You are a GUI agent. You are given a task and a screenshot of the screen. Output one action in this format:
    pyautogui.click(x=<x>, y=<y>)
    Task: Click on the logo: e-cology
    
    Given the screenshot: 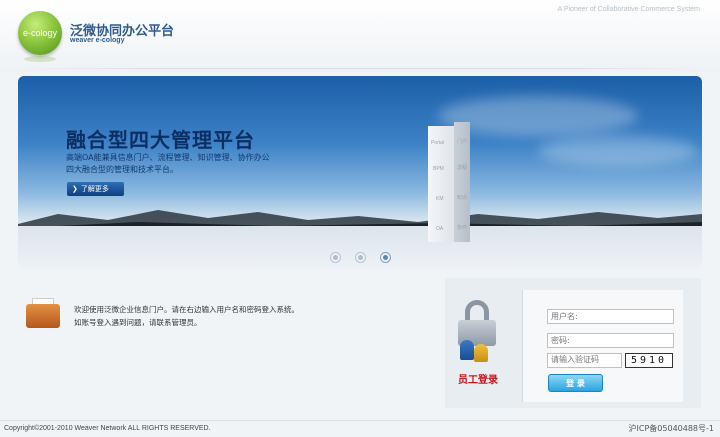 What is the action you would take?
    pyautogui.click(x=40, y=33)
    